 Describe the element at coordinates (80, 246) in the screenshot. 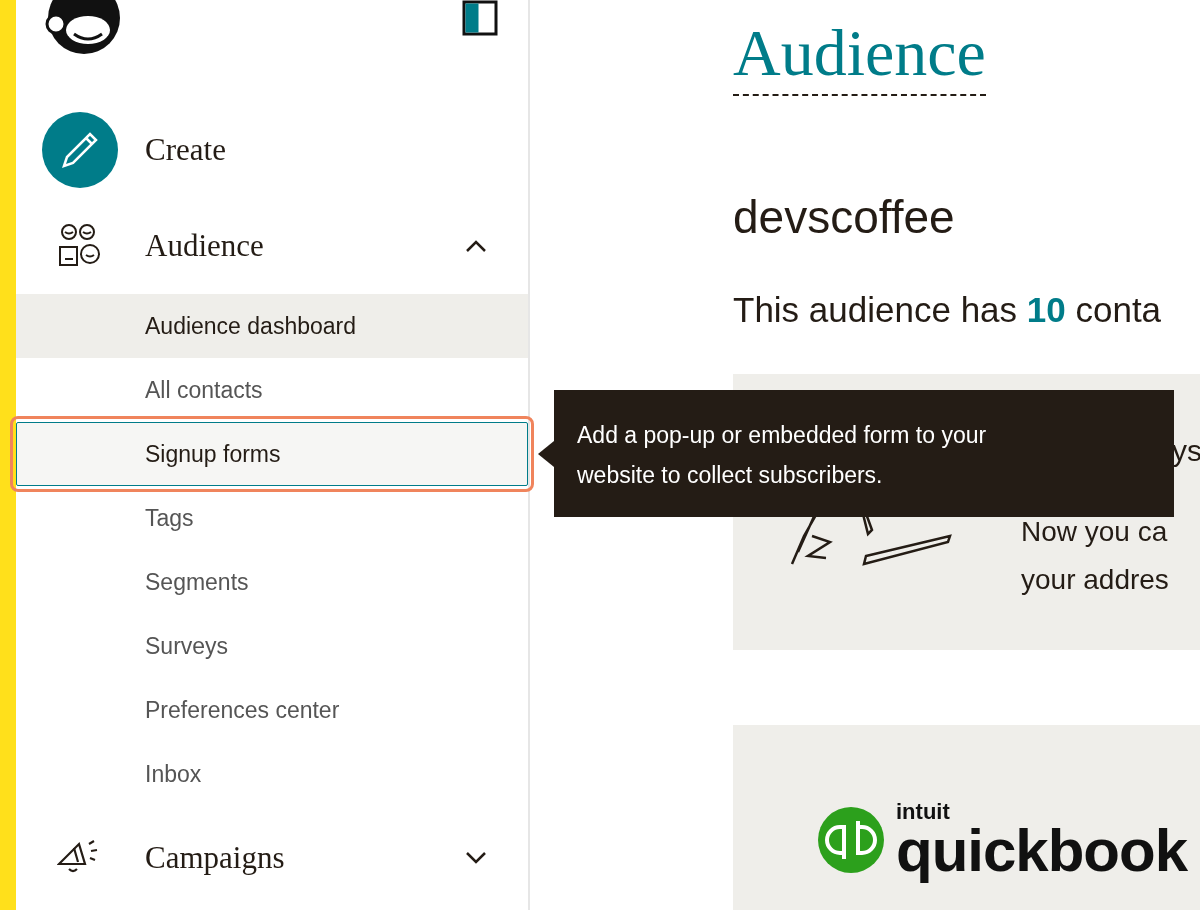

I see `people-icon` at that location.